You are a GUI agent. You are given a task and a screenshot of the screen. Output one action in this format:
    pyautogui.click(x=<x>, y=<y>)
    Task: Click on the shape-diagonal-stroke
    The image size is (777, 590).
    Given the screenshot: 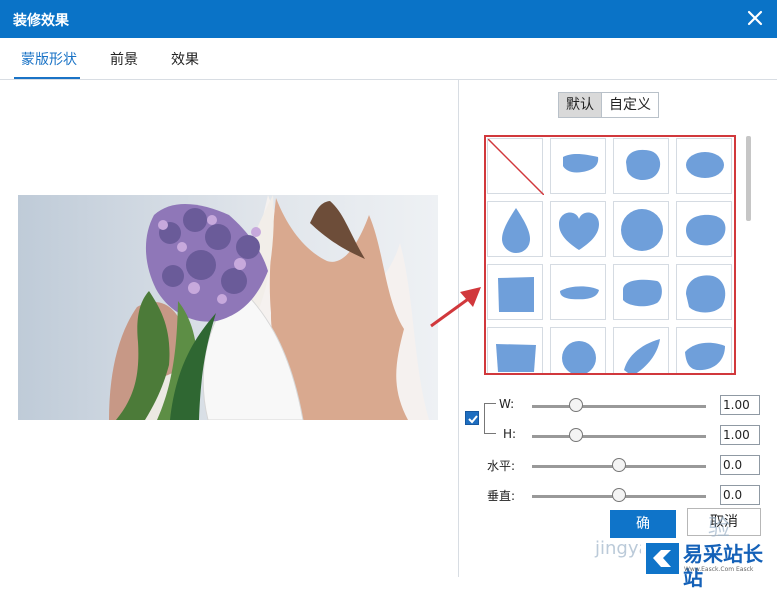 What is the action you would take?
    pyautogui.click(x=641, y=350)
    